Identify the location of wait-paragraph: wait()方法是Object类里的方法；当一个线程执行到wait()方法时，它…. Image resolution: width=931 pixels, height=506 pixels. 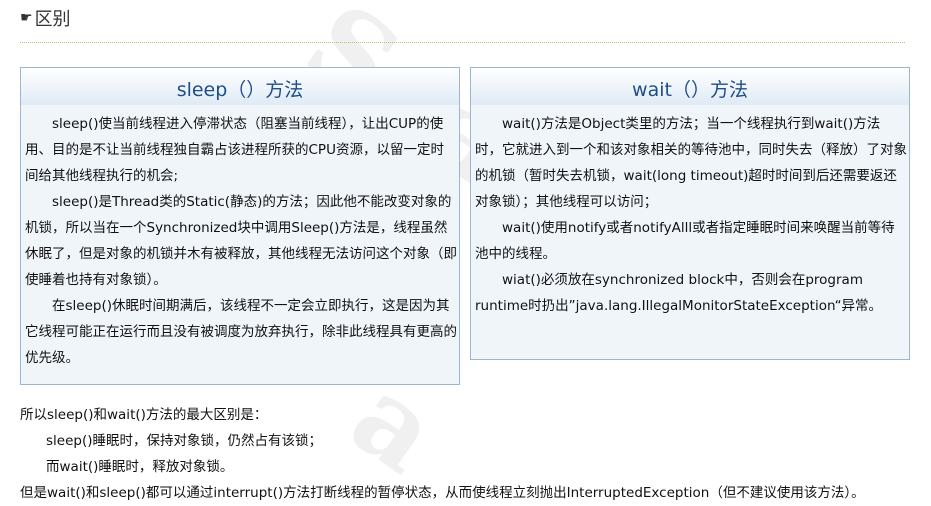
(691, 163).